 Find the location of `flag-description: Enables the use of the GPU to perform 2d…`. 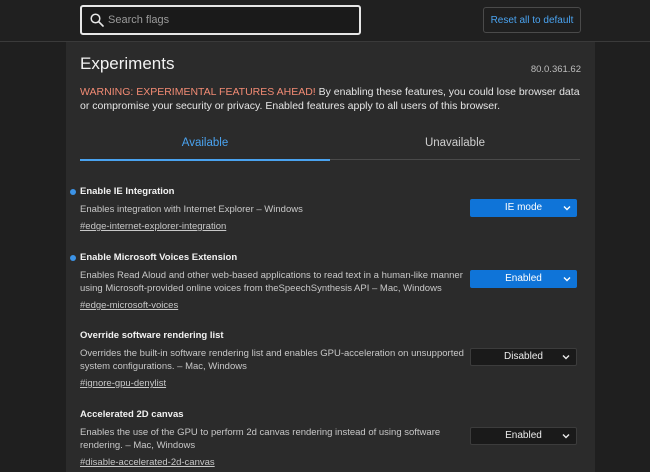

flag-description: Enables the use of the GPU to perform 2d… is located at coordinates (260, 439).